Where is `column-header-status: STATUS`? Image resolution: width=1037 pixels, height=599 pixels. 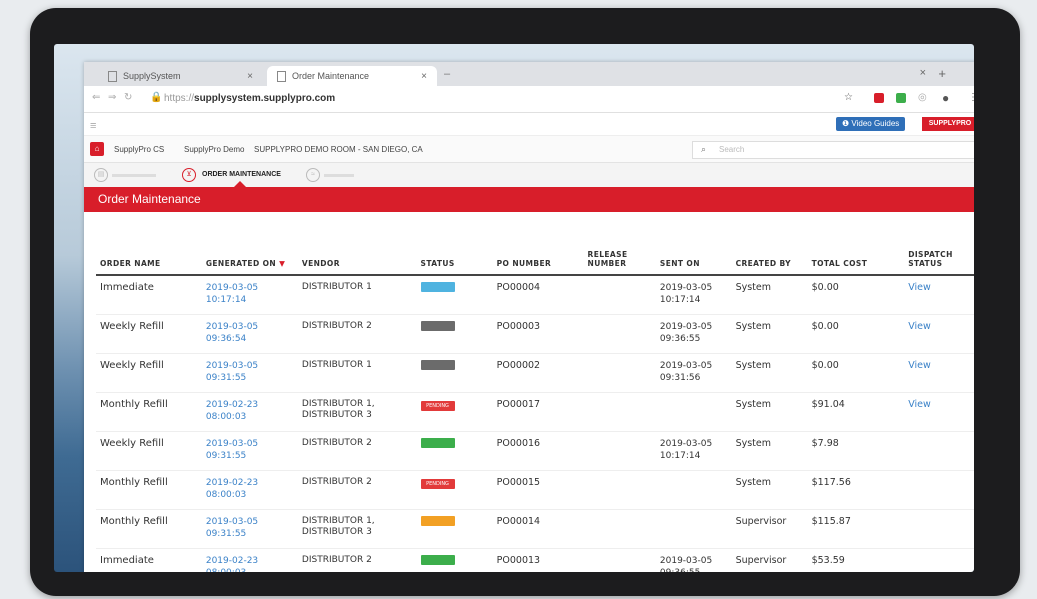
column-header-status: STATUS is located at coordinates (454, 257).